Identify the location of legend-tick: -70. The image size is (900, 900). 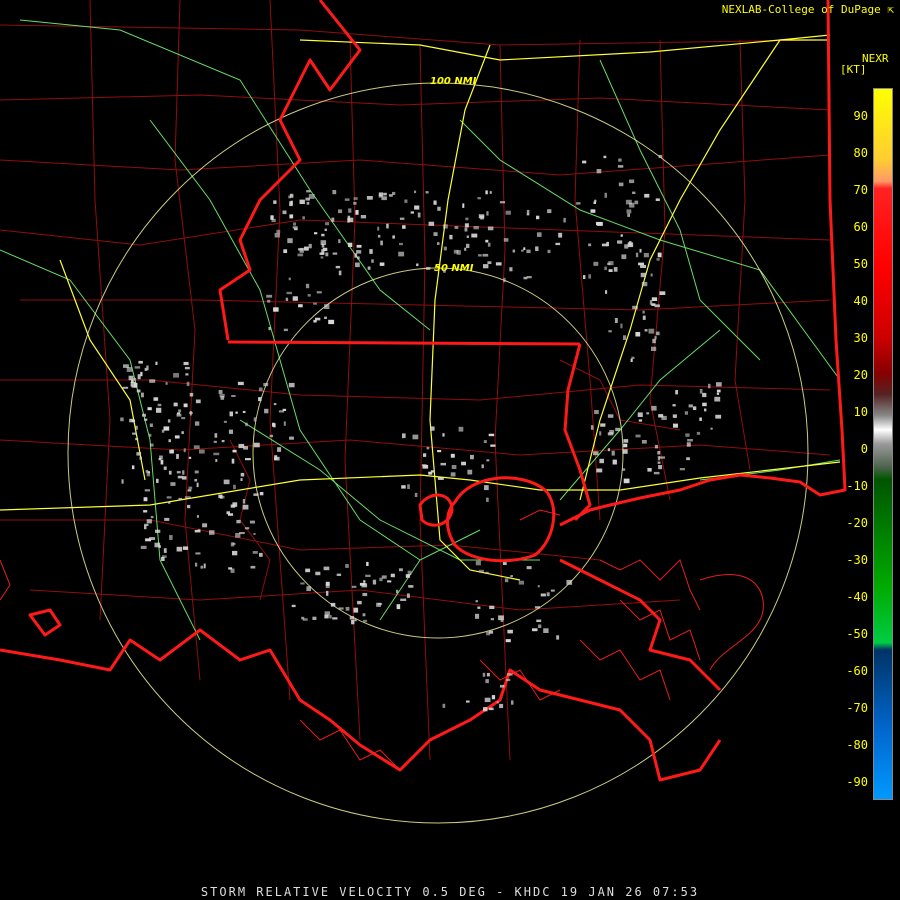
(857, 708).